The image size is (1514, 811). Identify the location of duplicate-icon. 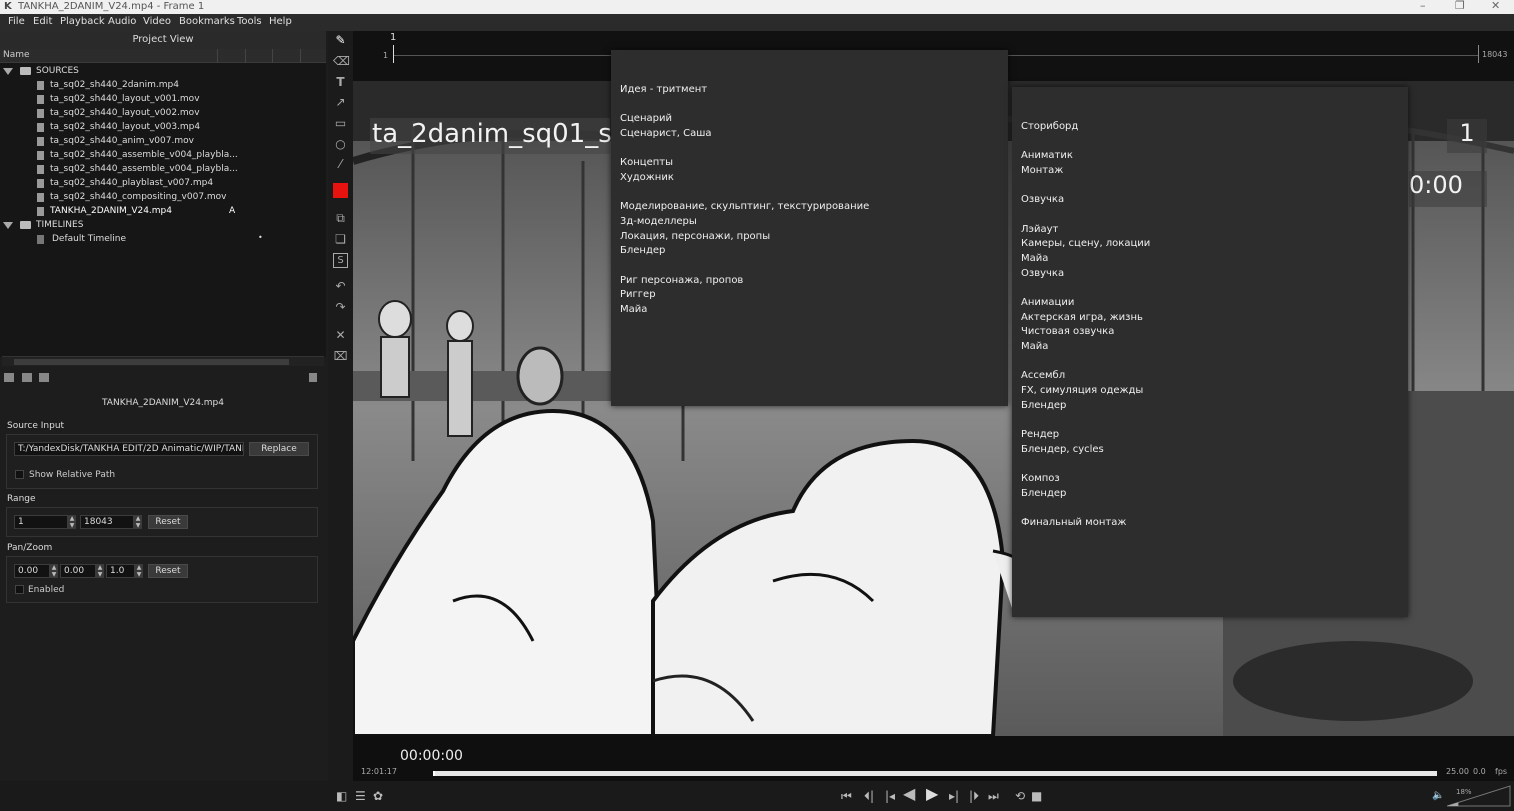
(27, 377).